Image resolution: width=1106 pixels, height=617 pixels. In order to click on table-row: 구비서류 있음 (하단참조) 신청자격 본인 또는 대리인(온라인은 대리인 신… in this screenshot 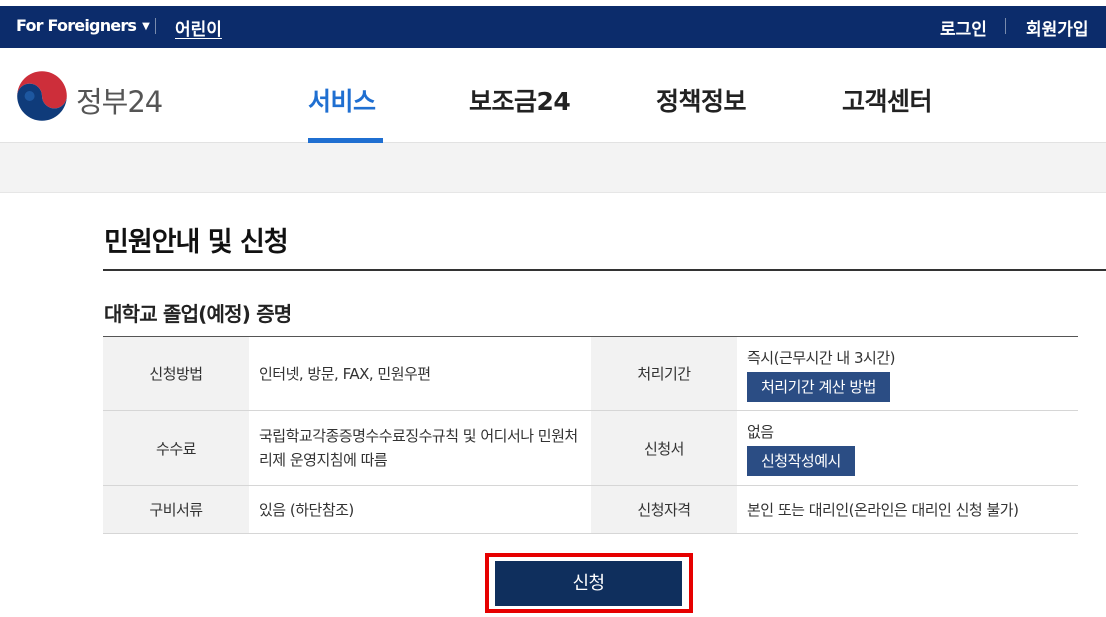, I will do `click(590, 510)`.